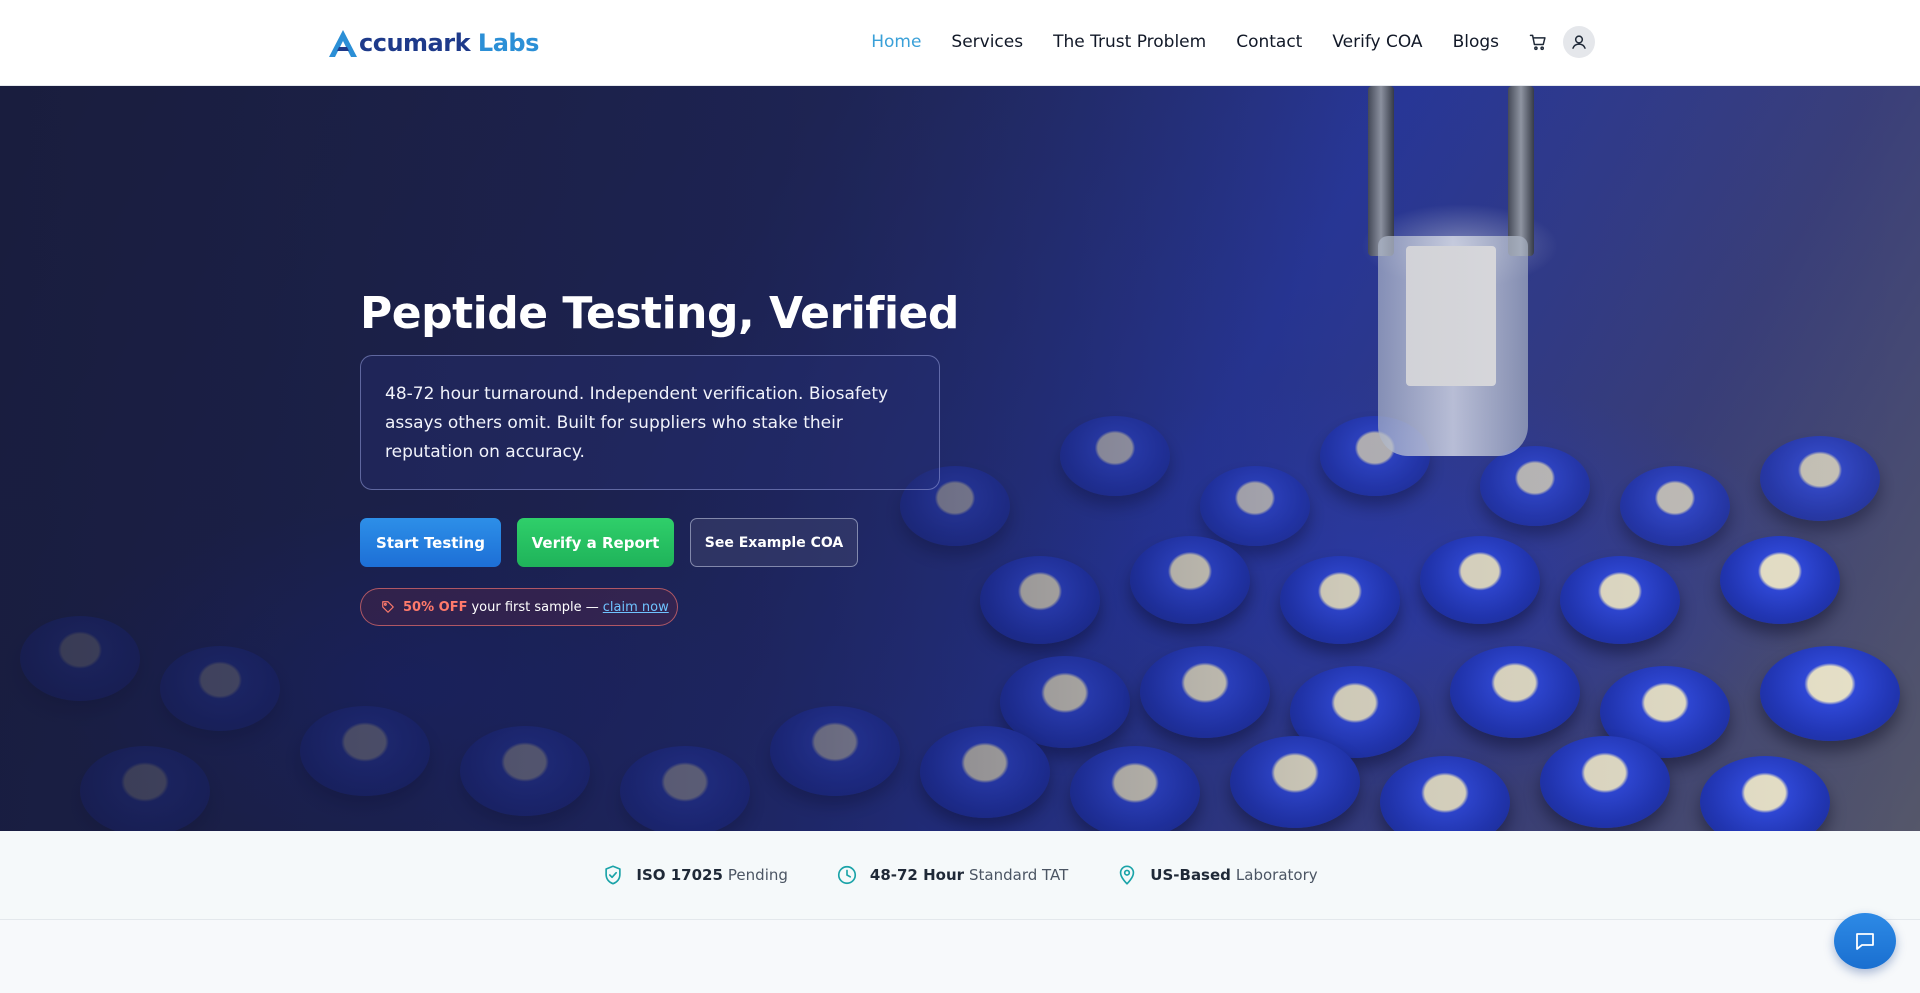 This screenshot has height=993, width=1920. Describe the element at coordinates (415, 43) in the screenshot. I see `logo-main-text: ccumark` at that location.